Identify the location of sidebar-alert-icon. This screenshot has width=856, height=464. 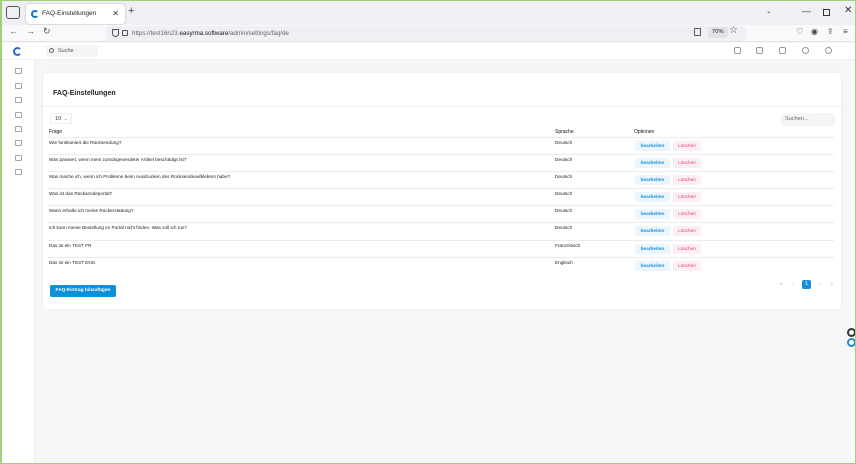
(18, 115).